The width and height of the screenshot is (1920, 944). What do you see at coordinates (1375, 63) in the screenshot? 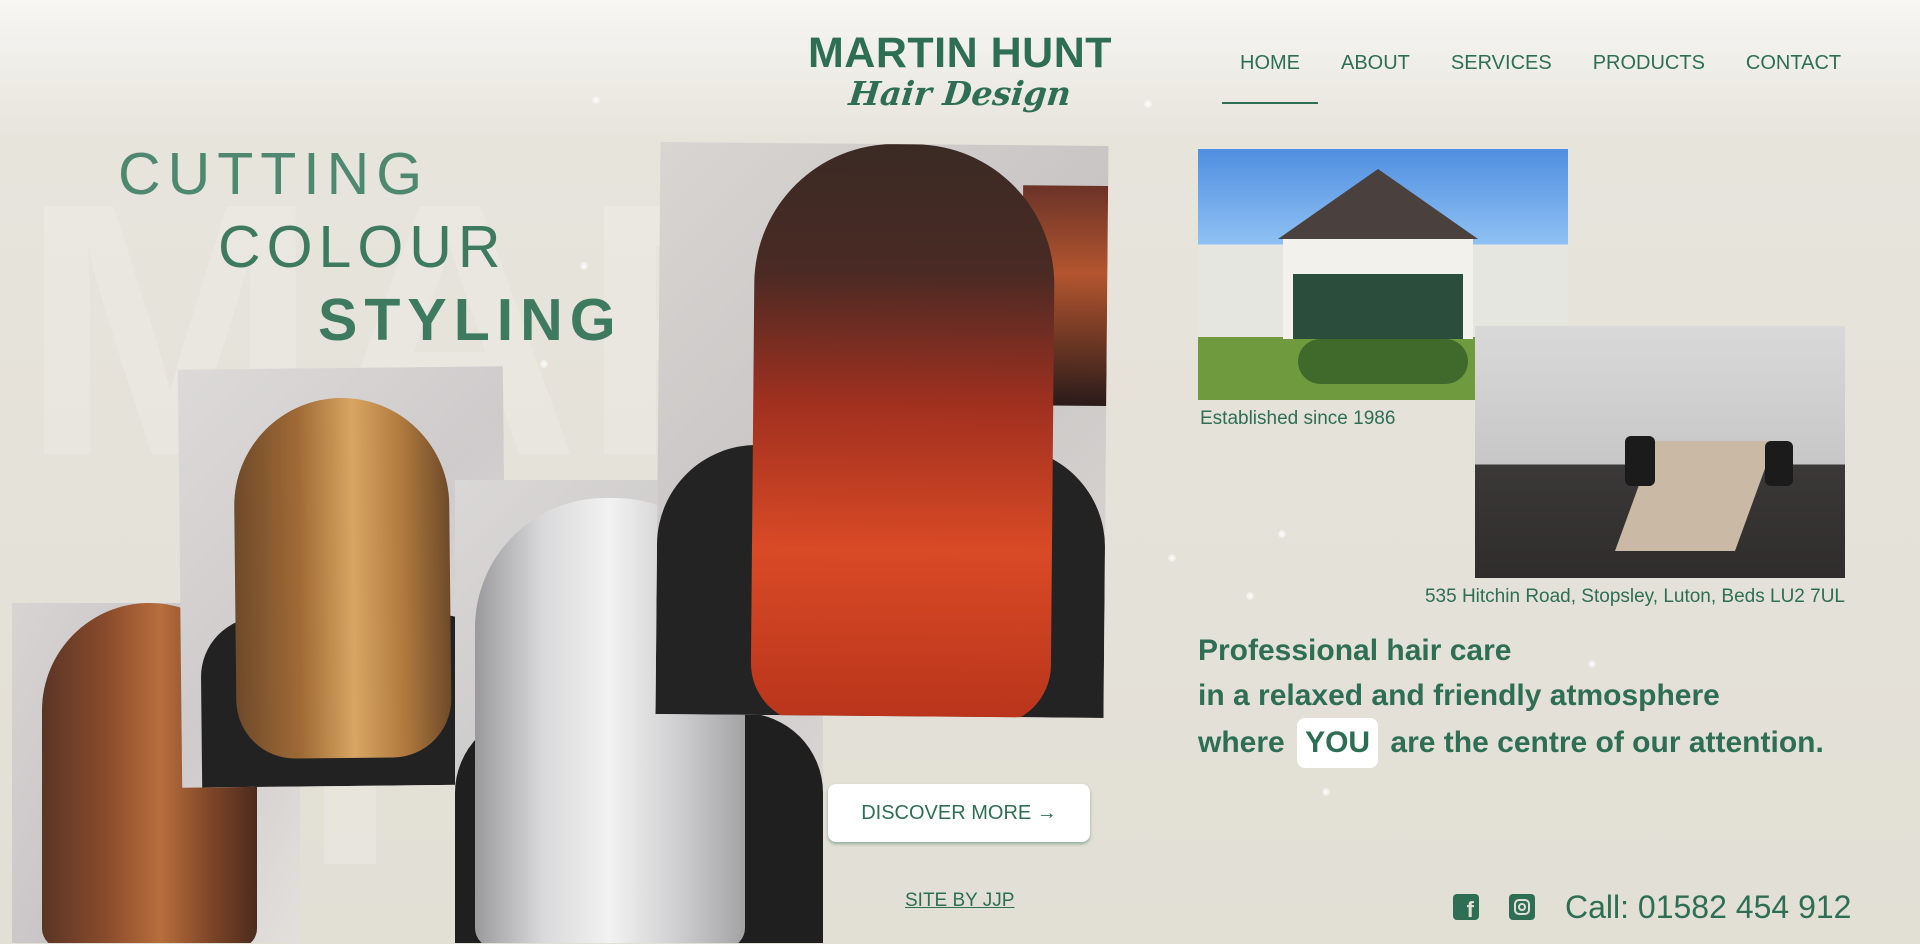
I see `nav-item-about: ABOUT` at bounding box center [1375, 63].